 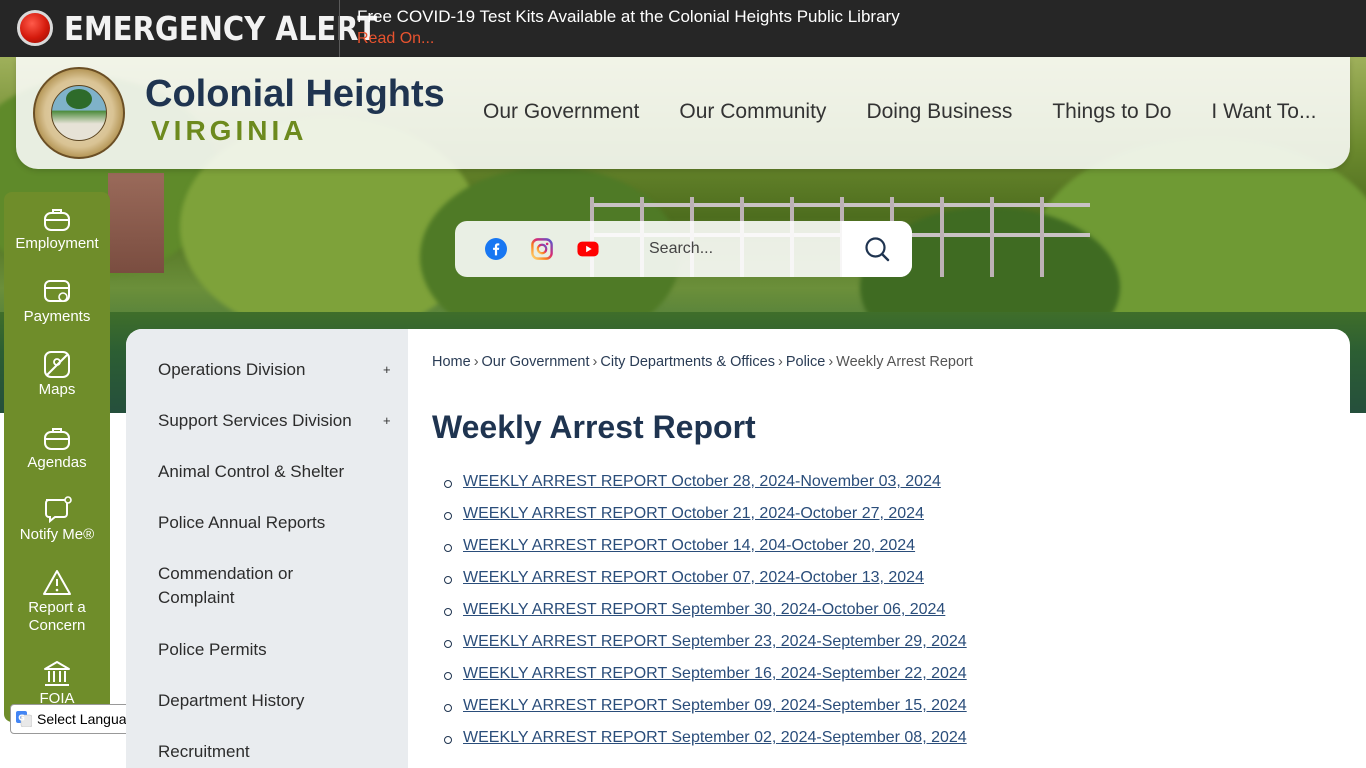 What do you see at coordinates (806, 362) in the screenshot?
I see `breadcrumb-police: Police` at bounding box center [806, 362].